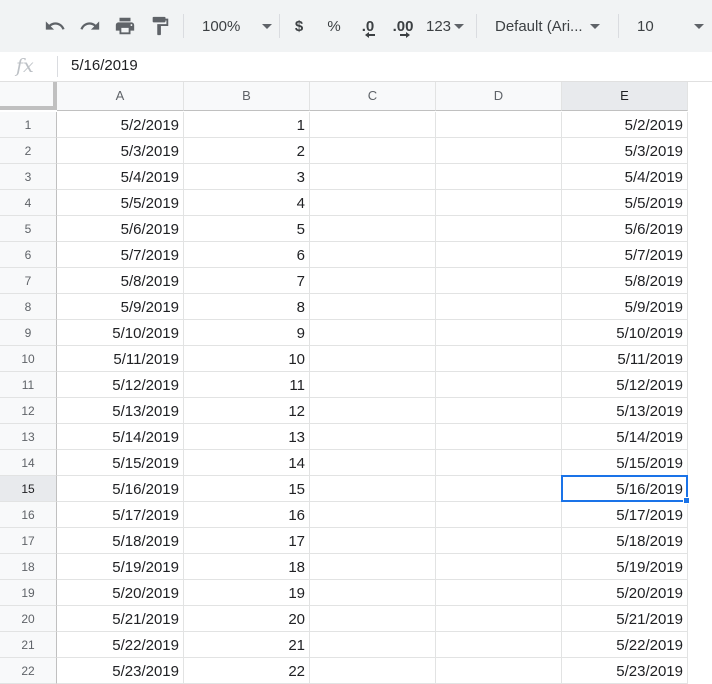 The width and height of the screenshot is (712, 684). Describe the element at coordinates (625, 671) in the screenshot. I see `cell-e22: 5/23/2019` at that location.